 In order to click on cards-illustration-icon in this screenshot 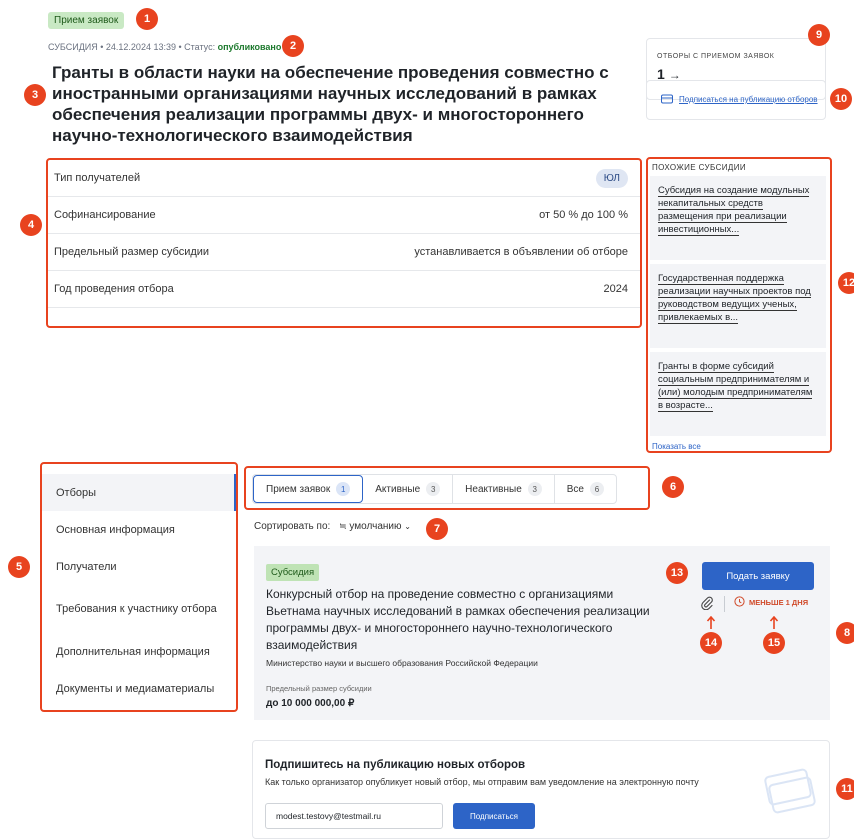, I will do `click(790, 791)`.